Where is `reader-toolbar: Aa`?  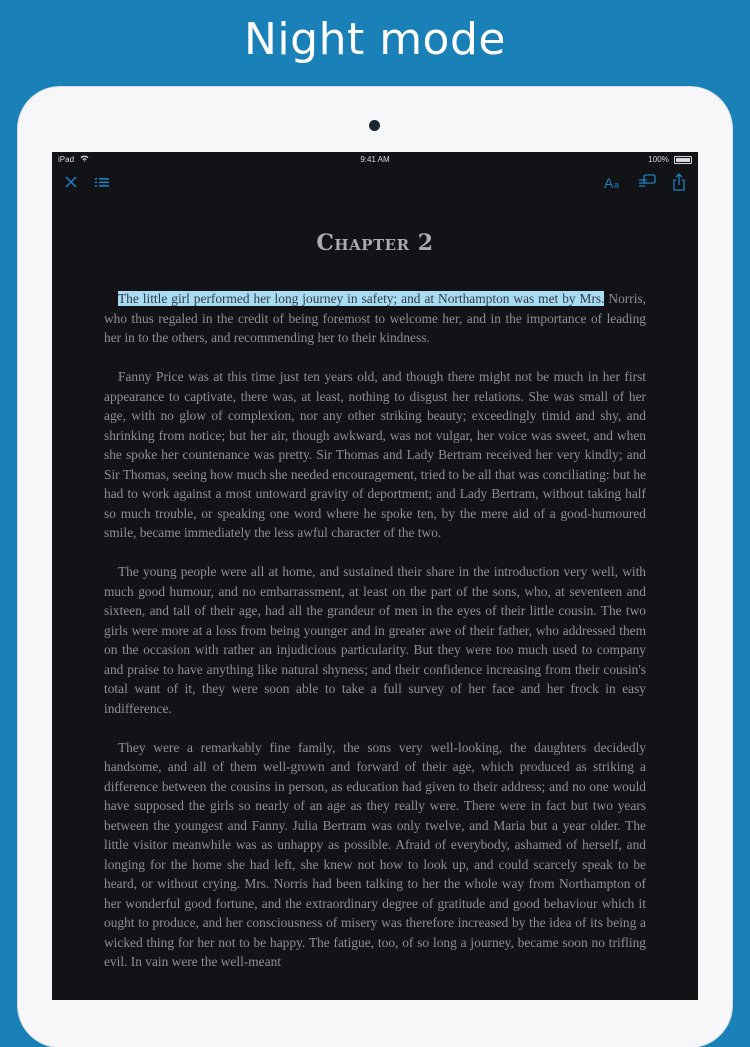
reader-toolbar: Aa is located at coordinates (375, 182).